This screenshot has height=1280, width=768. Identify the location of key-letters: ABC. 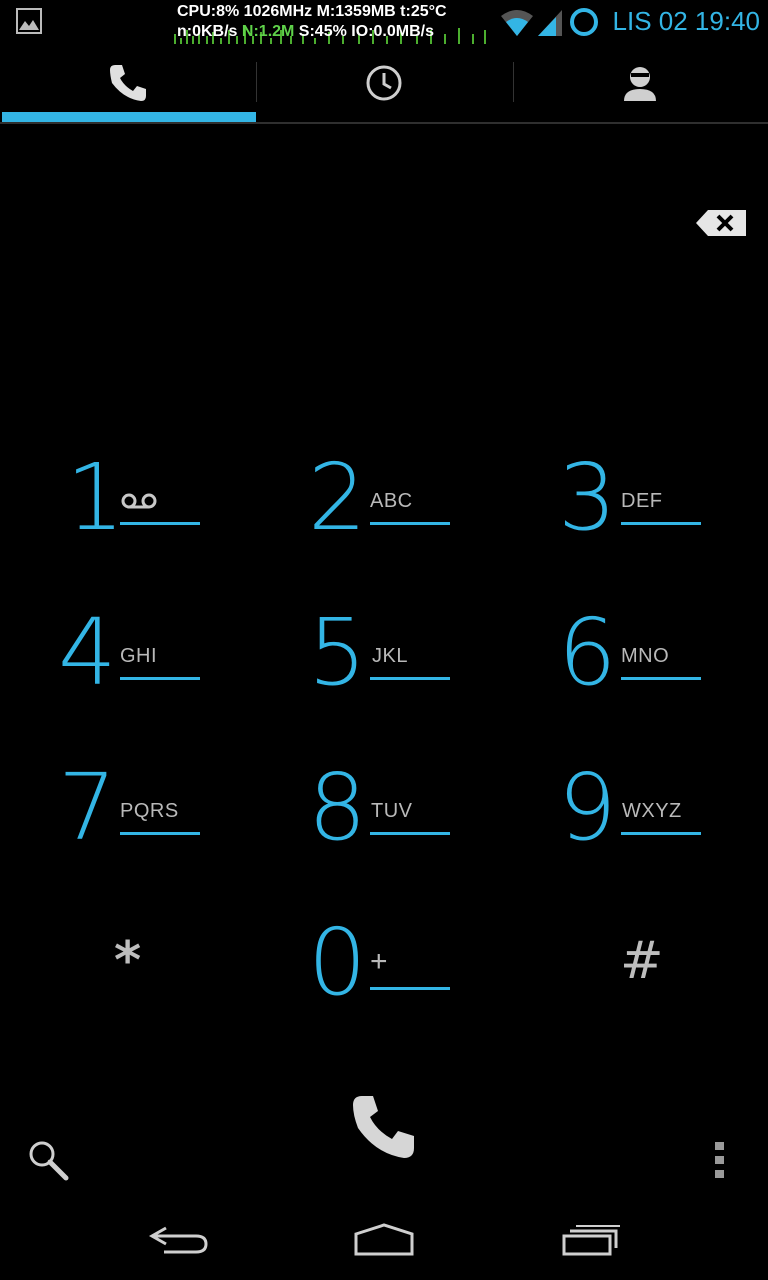
(391, 501).